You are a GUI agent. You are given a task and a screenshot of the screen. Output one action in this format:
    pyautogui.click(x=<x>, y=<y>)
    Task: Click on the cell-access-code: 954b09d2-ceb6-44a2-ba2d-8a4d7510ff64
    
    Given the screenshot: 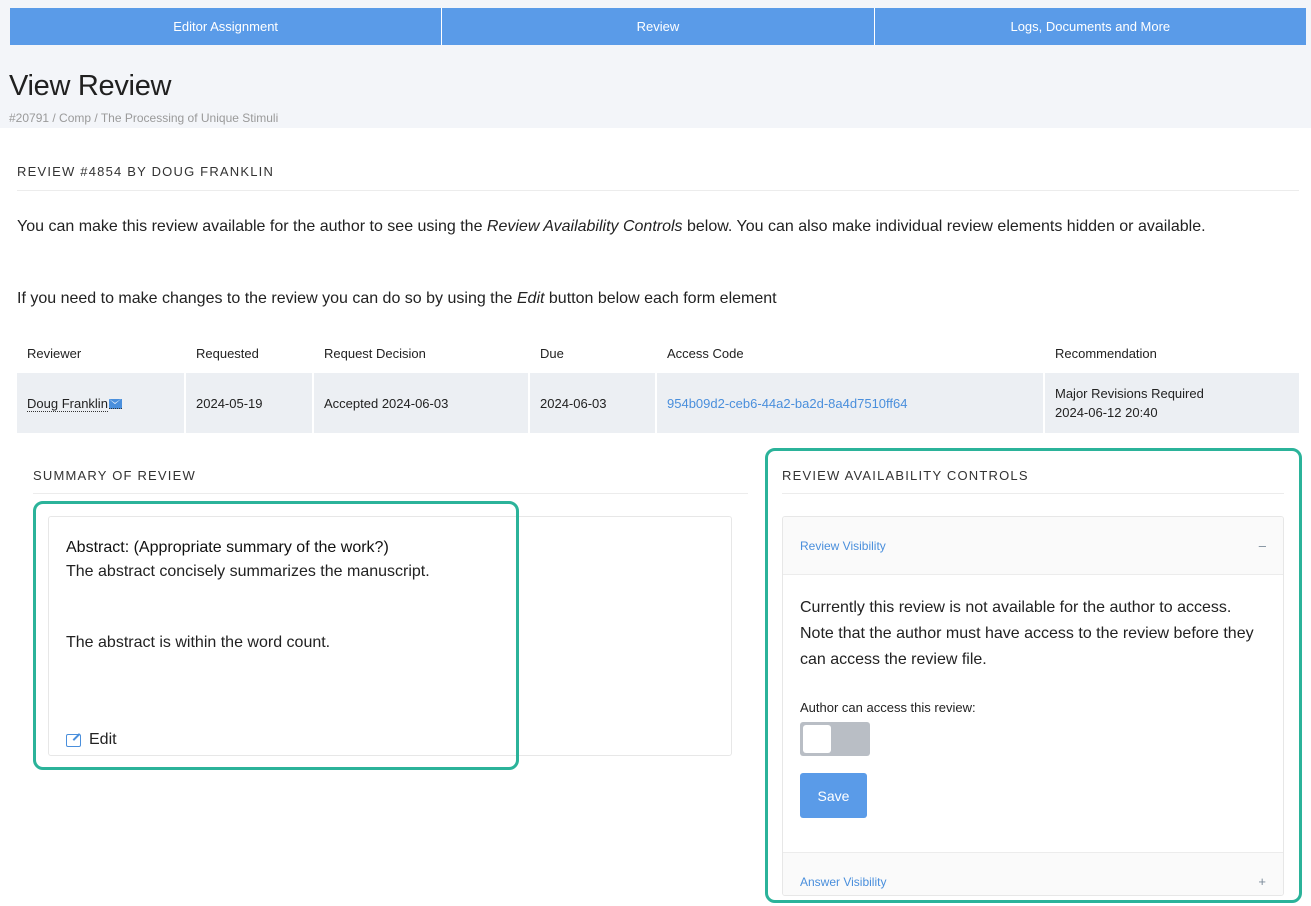 What is the action you would take?
    pyautogui.click(x=851, y=403)
    